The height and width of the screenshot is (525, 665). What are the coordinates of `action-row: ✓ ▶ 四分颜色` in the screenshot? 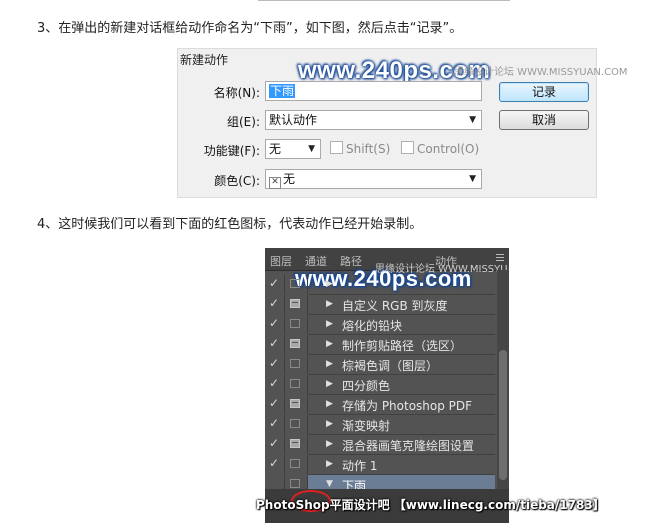 It's located at (380, 385).